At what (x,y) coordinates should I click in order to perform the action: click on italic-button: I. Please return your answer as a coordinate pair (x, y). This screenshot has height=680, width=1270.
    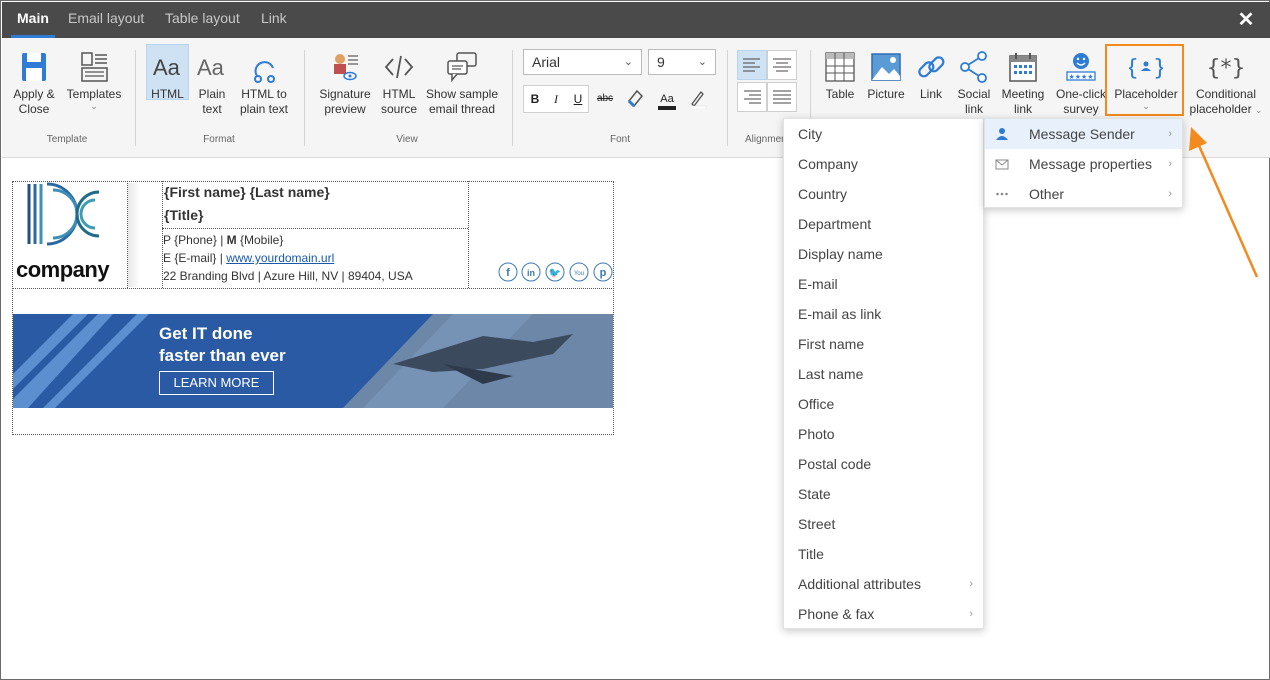
    Looking at the image, I should click on (556, 99).